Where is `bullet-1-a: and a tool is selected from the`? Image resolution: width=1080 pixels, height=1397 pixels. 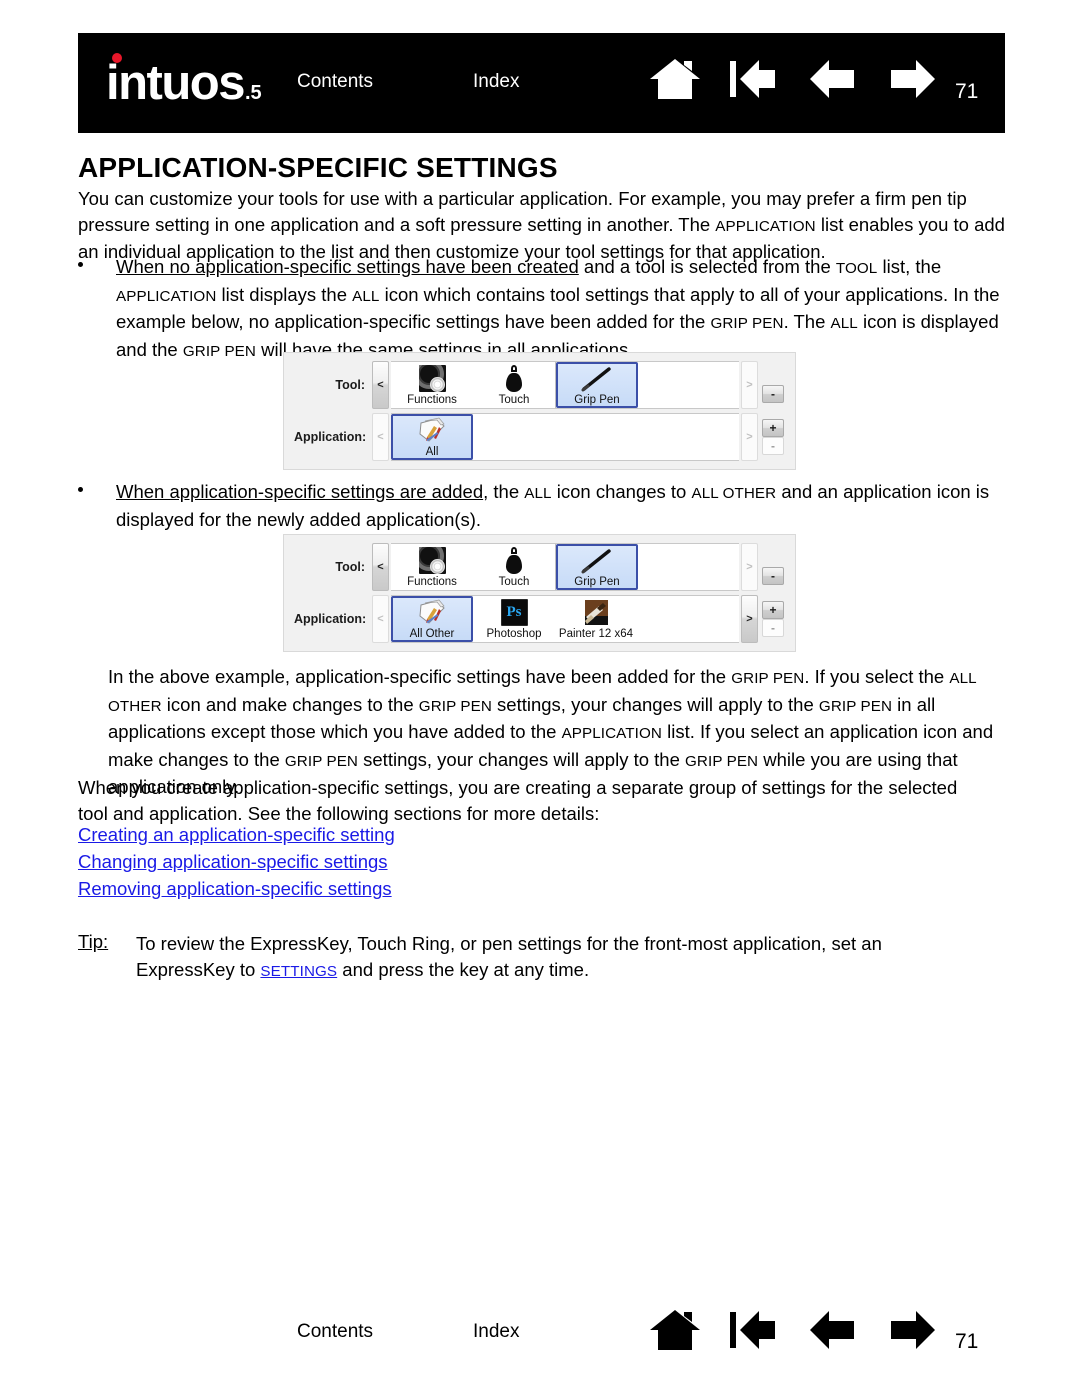
bullet-1-a: and a tool is selected from the is located at coordinates (707, 266).